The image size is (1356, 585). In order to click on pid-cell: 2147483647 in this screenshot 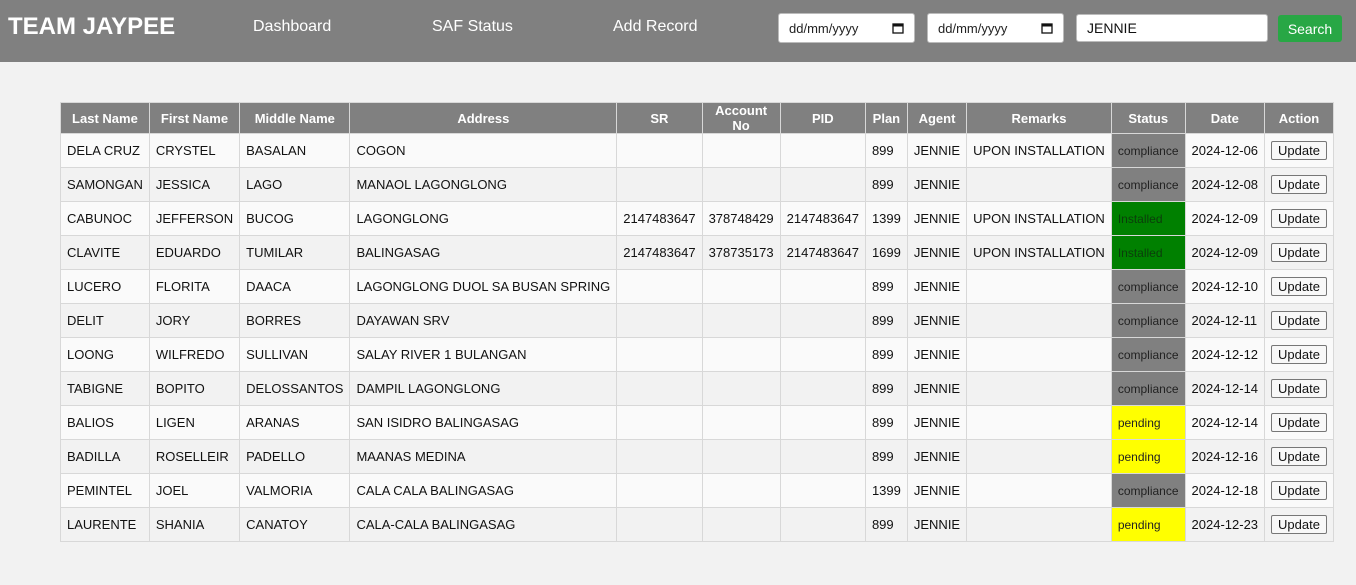, I will do `click(822, 218)`.